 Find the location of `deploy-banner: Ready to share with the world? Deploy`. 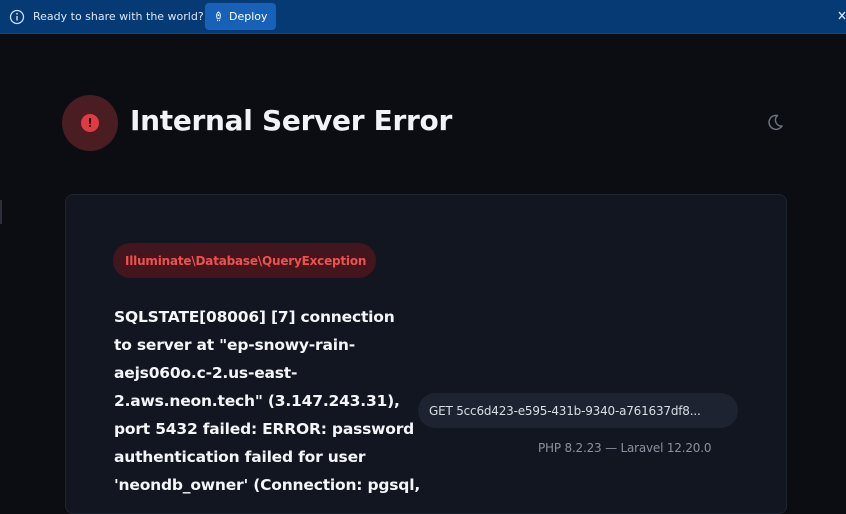

deploy-banner: Ready to share with the world? Deploy is located at coordinates (423, 17).